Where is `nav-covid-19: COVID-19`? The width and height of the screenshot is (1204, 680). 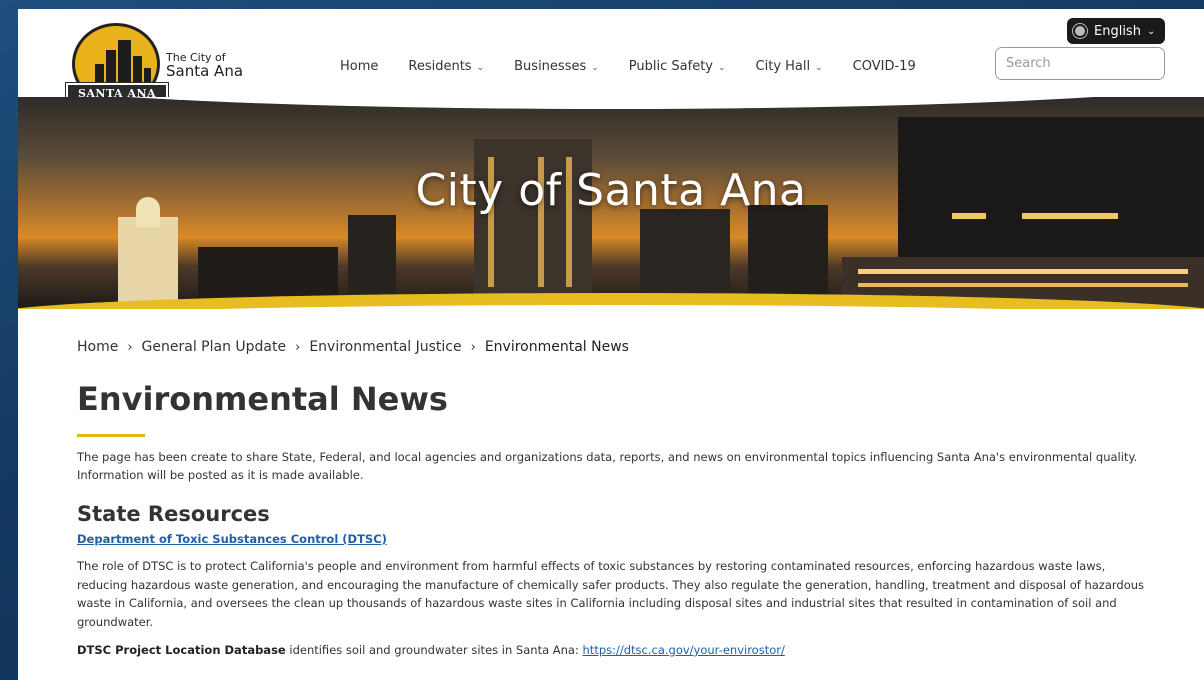 nav-covid-19: COVID-19 is located at coordinates (884, 66).